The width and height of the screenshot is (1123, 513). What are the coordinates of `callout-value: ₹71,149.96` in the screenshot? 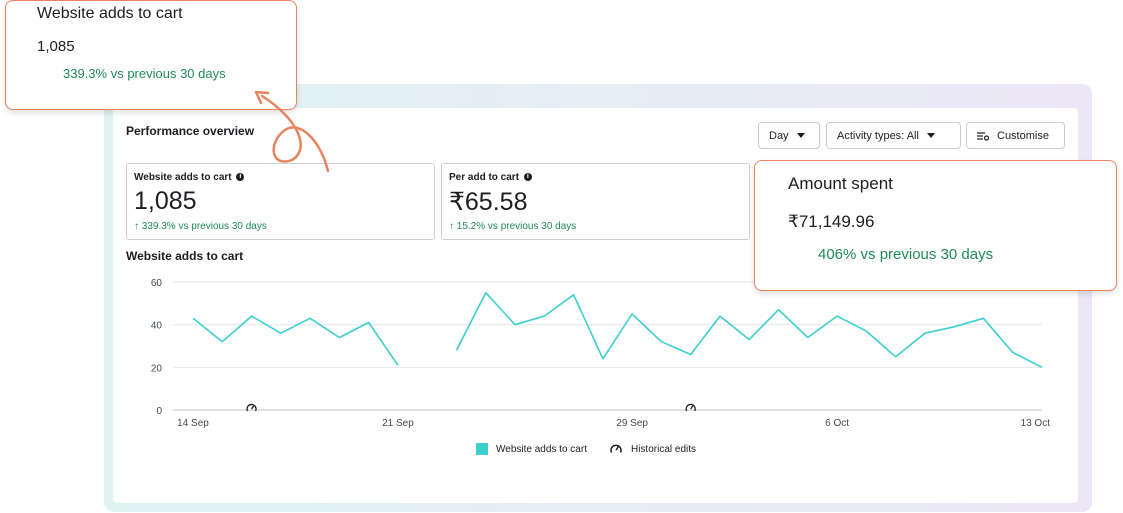 It's located at (831, 221).